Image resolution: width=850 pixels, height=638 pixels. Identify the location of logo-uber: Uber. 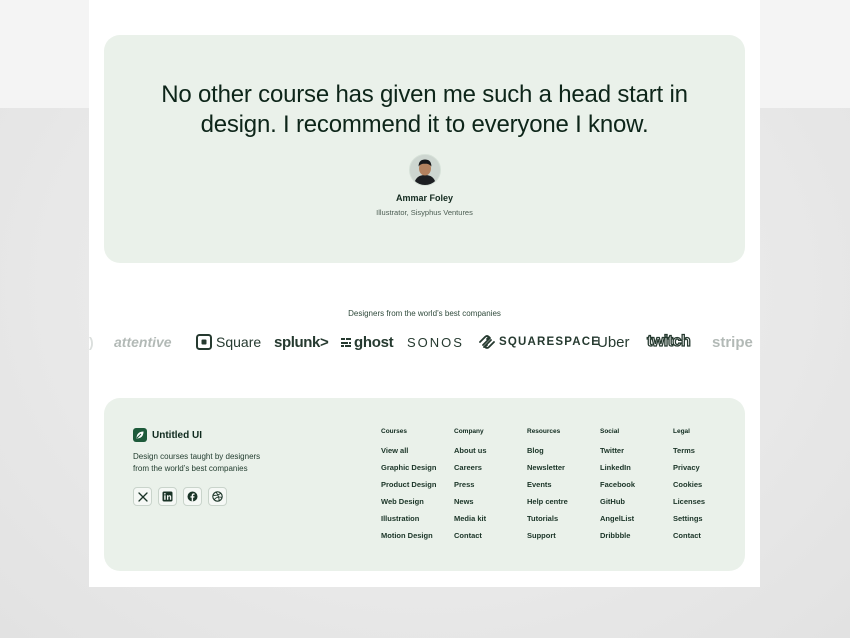
(613, 342).